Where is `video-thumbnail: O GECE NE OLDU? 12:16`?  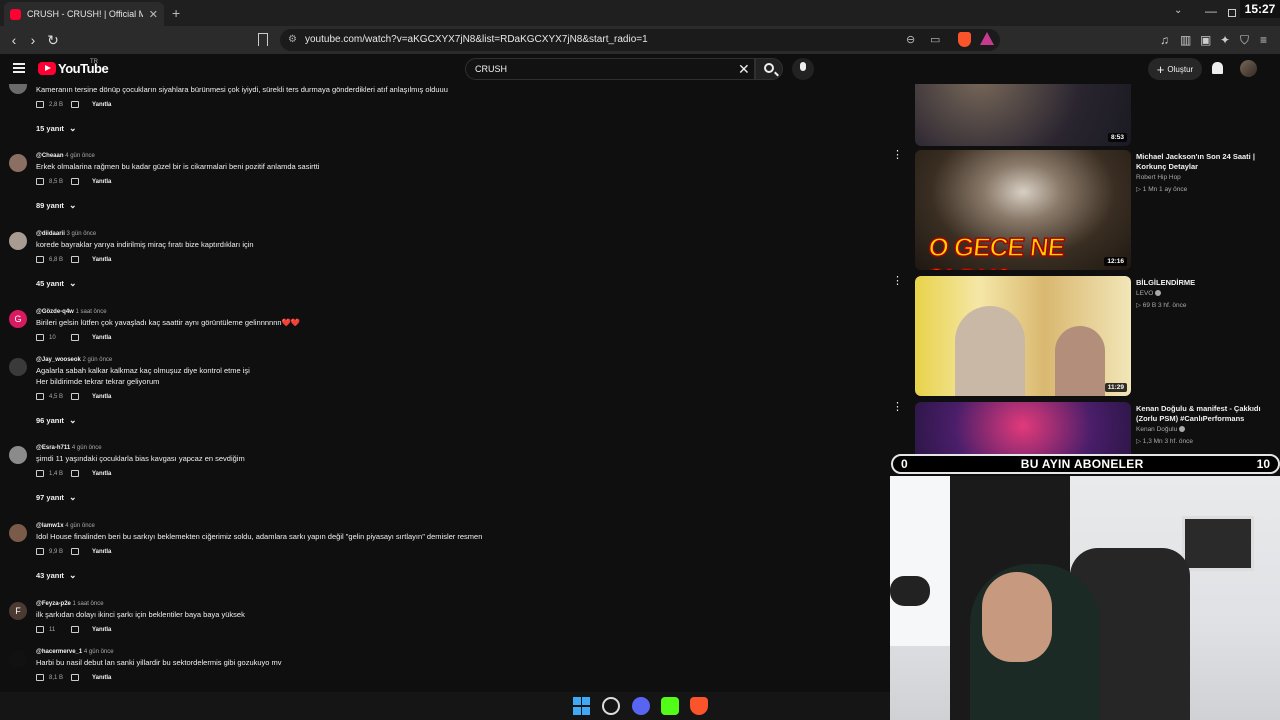
video-thumbnail: O GECE NE OLDU? 12:16 is located at coordinates (1023, 210).